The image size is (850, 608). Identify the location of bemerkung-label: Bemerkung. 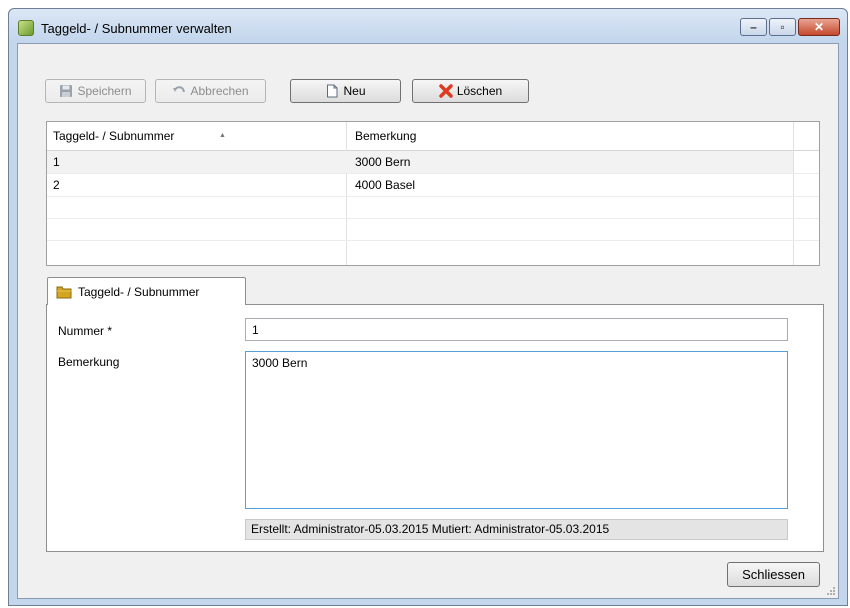
(89, 362).